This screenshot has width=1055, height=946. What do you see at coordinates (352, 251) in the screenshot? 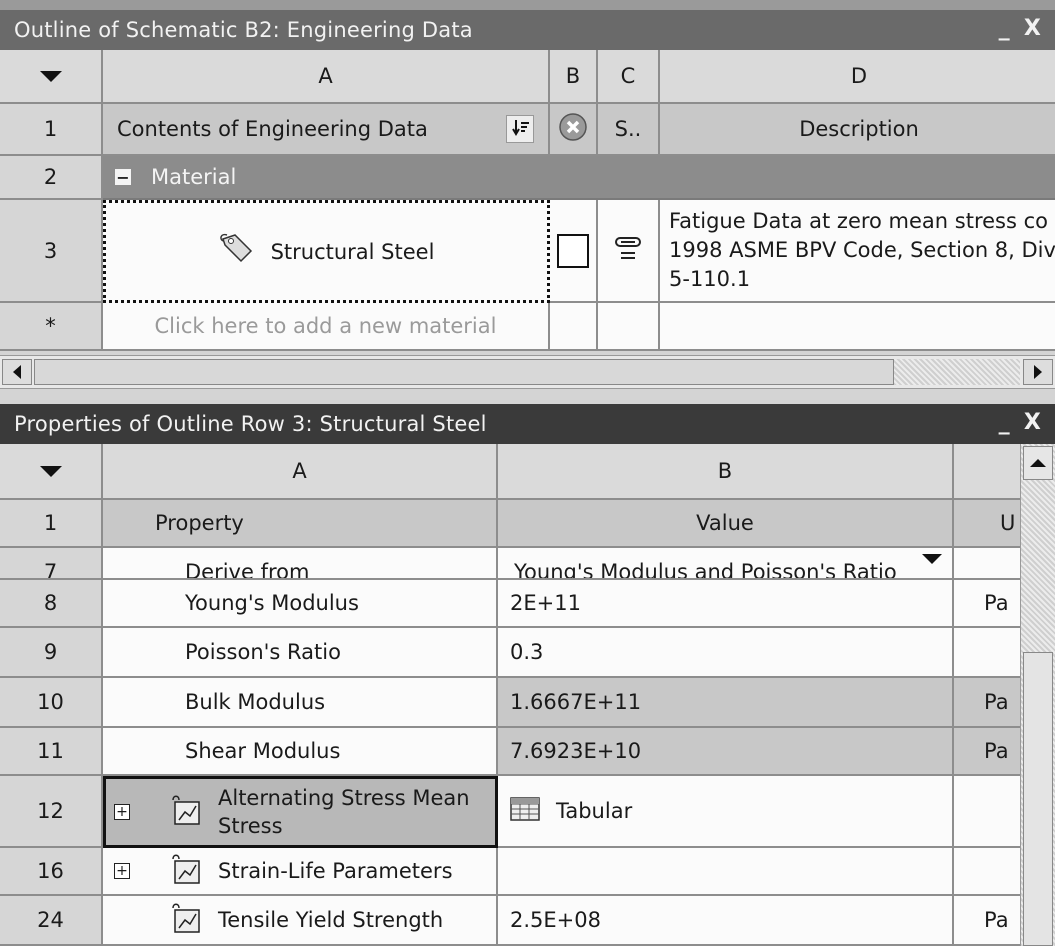
I see `material-name: Structural Steel` at bounding box center [352, 251].